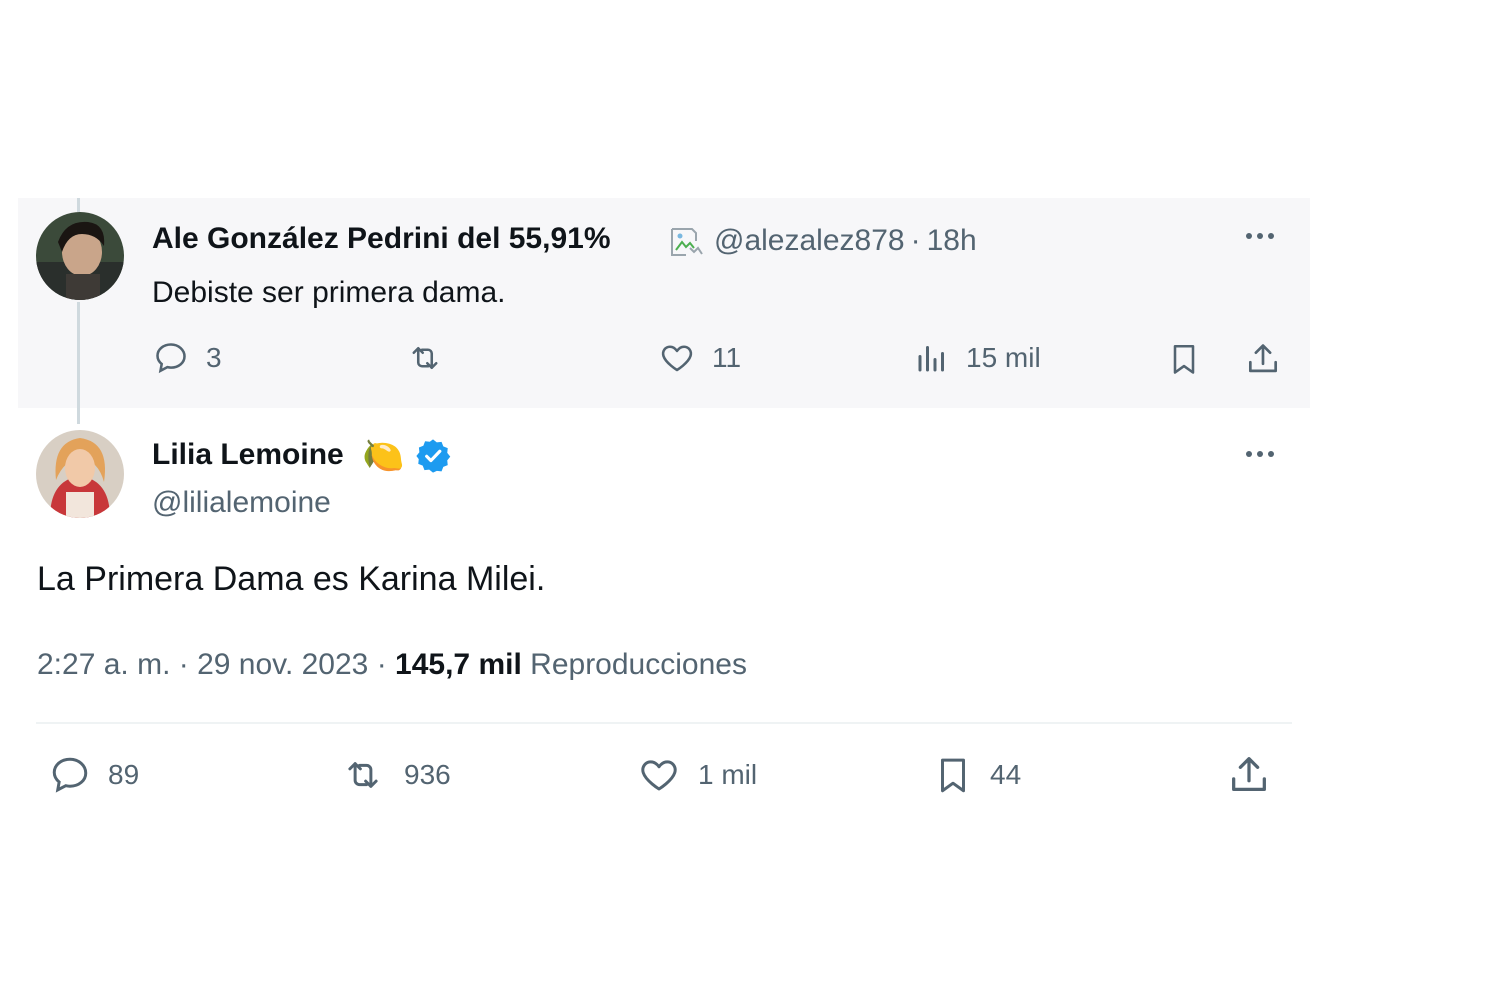  I want to click on main-retweet-button: 936, so click(394, 775).